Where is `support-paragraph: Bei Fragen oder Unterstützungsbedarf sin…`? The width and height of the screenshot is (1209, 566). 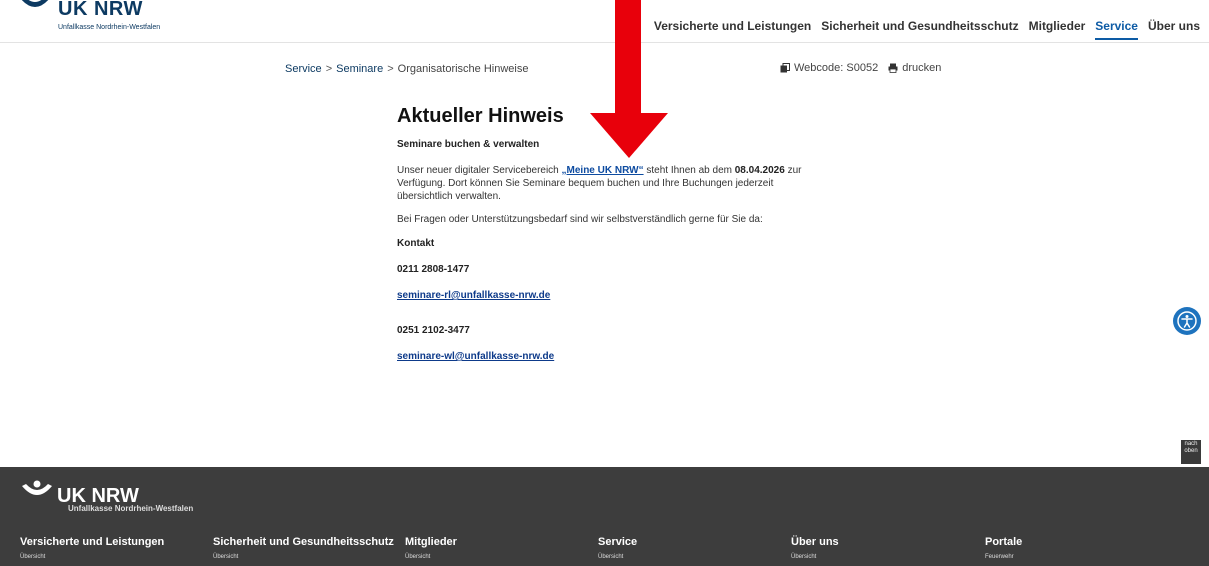
support-paragraph: Bei Fragen oder Unterstützungsbedarf sin… is located at coordinates (580, 219).